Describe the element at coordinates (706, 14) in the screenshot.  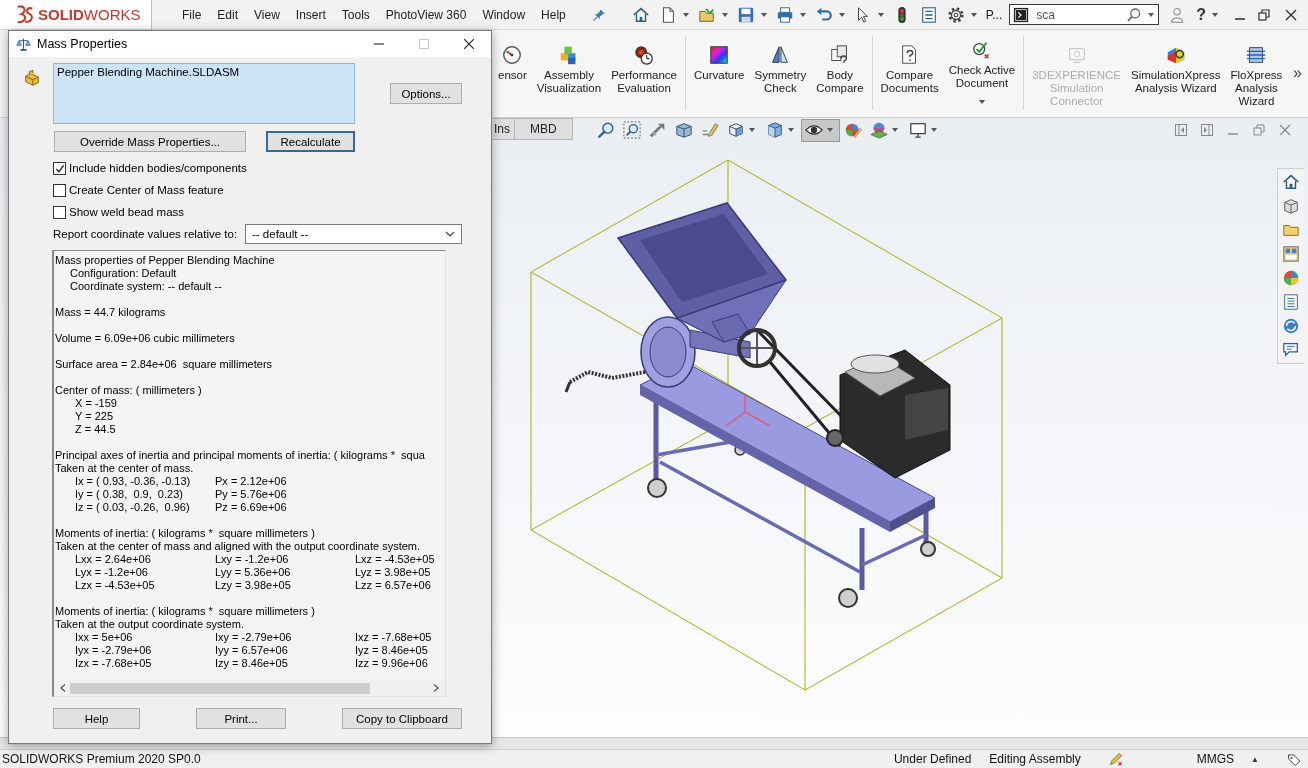
I see `open-folder-icon` at that location.